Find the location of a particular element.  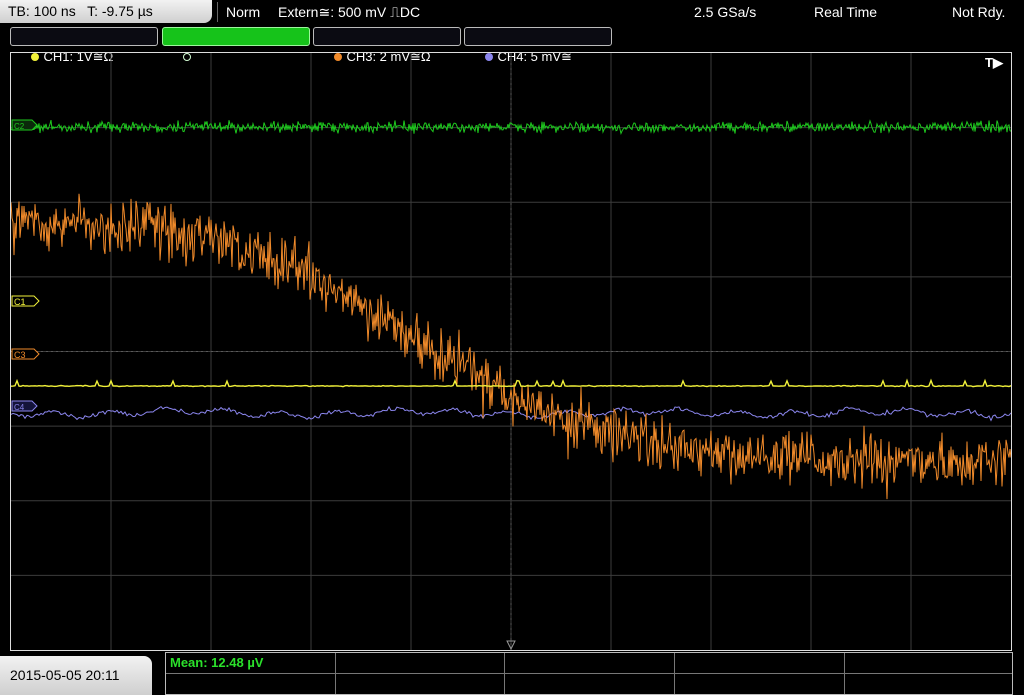

ch3-ground-marker: C3 is located at coordinates (25, 354).